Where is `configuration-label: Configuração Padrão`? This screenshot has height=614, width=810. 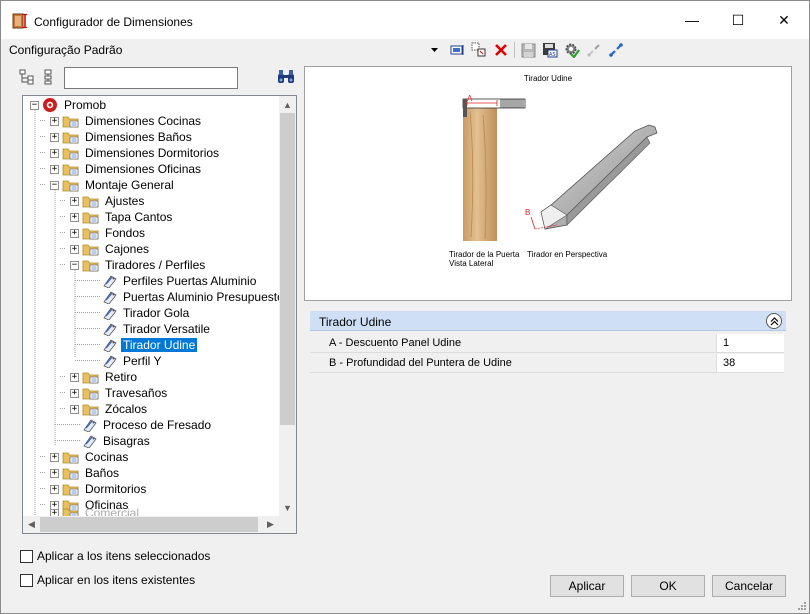
configuration-label: Configuração Padrão is located at coordinates (66, 50).